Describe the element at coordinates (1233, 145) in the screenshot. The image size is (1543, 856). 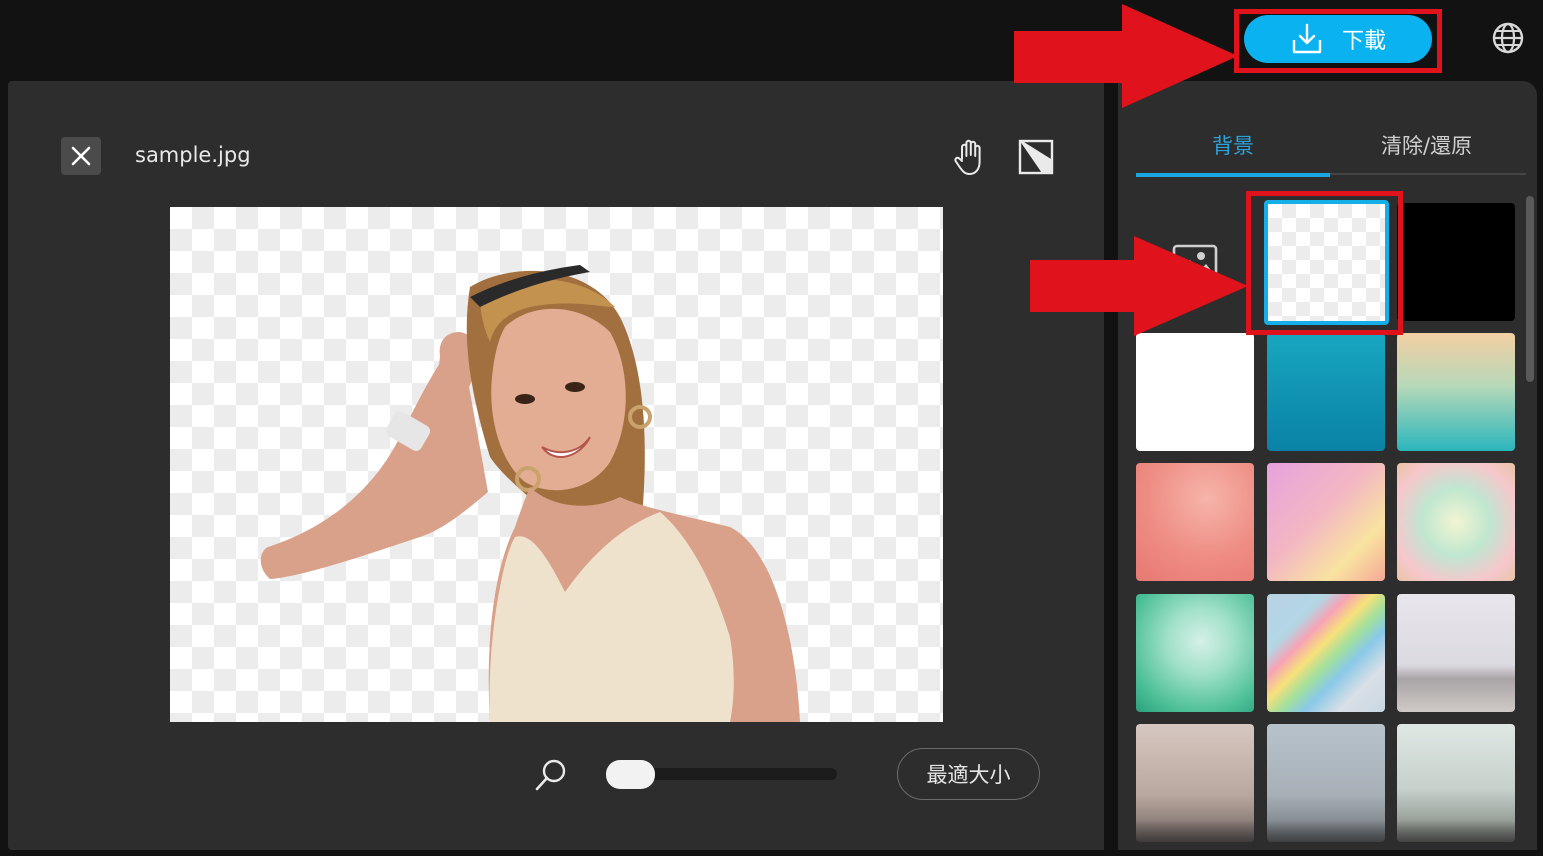
I see `tab-background: 背景` at that location.